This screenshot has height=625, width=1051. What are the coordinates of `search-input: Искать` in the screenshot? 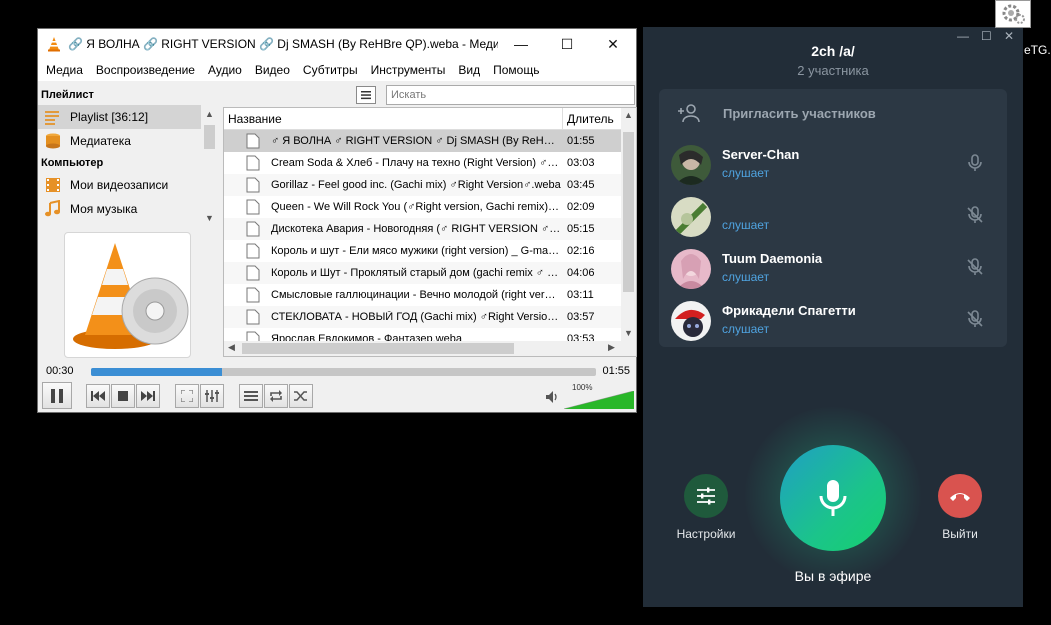 It's located at (510, 95).